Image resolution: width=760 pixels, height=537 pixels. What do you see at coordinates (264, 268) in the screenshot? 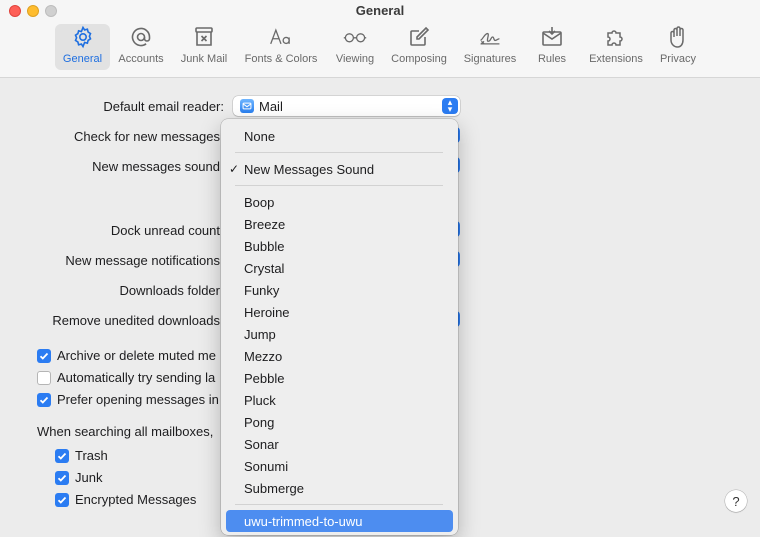
I see `menu-item-label: Crystal` at bounding box center [264, 268].